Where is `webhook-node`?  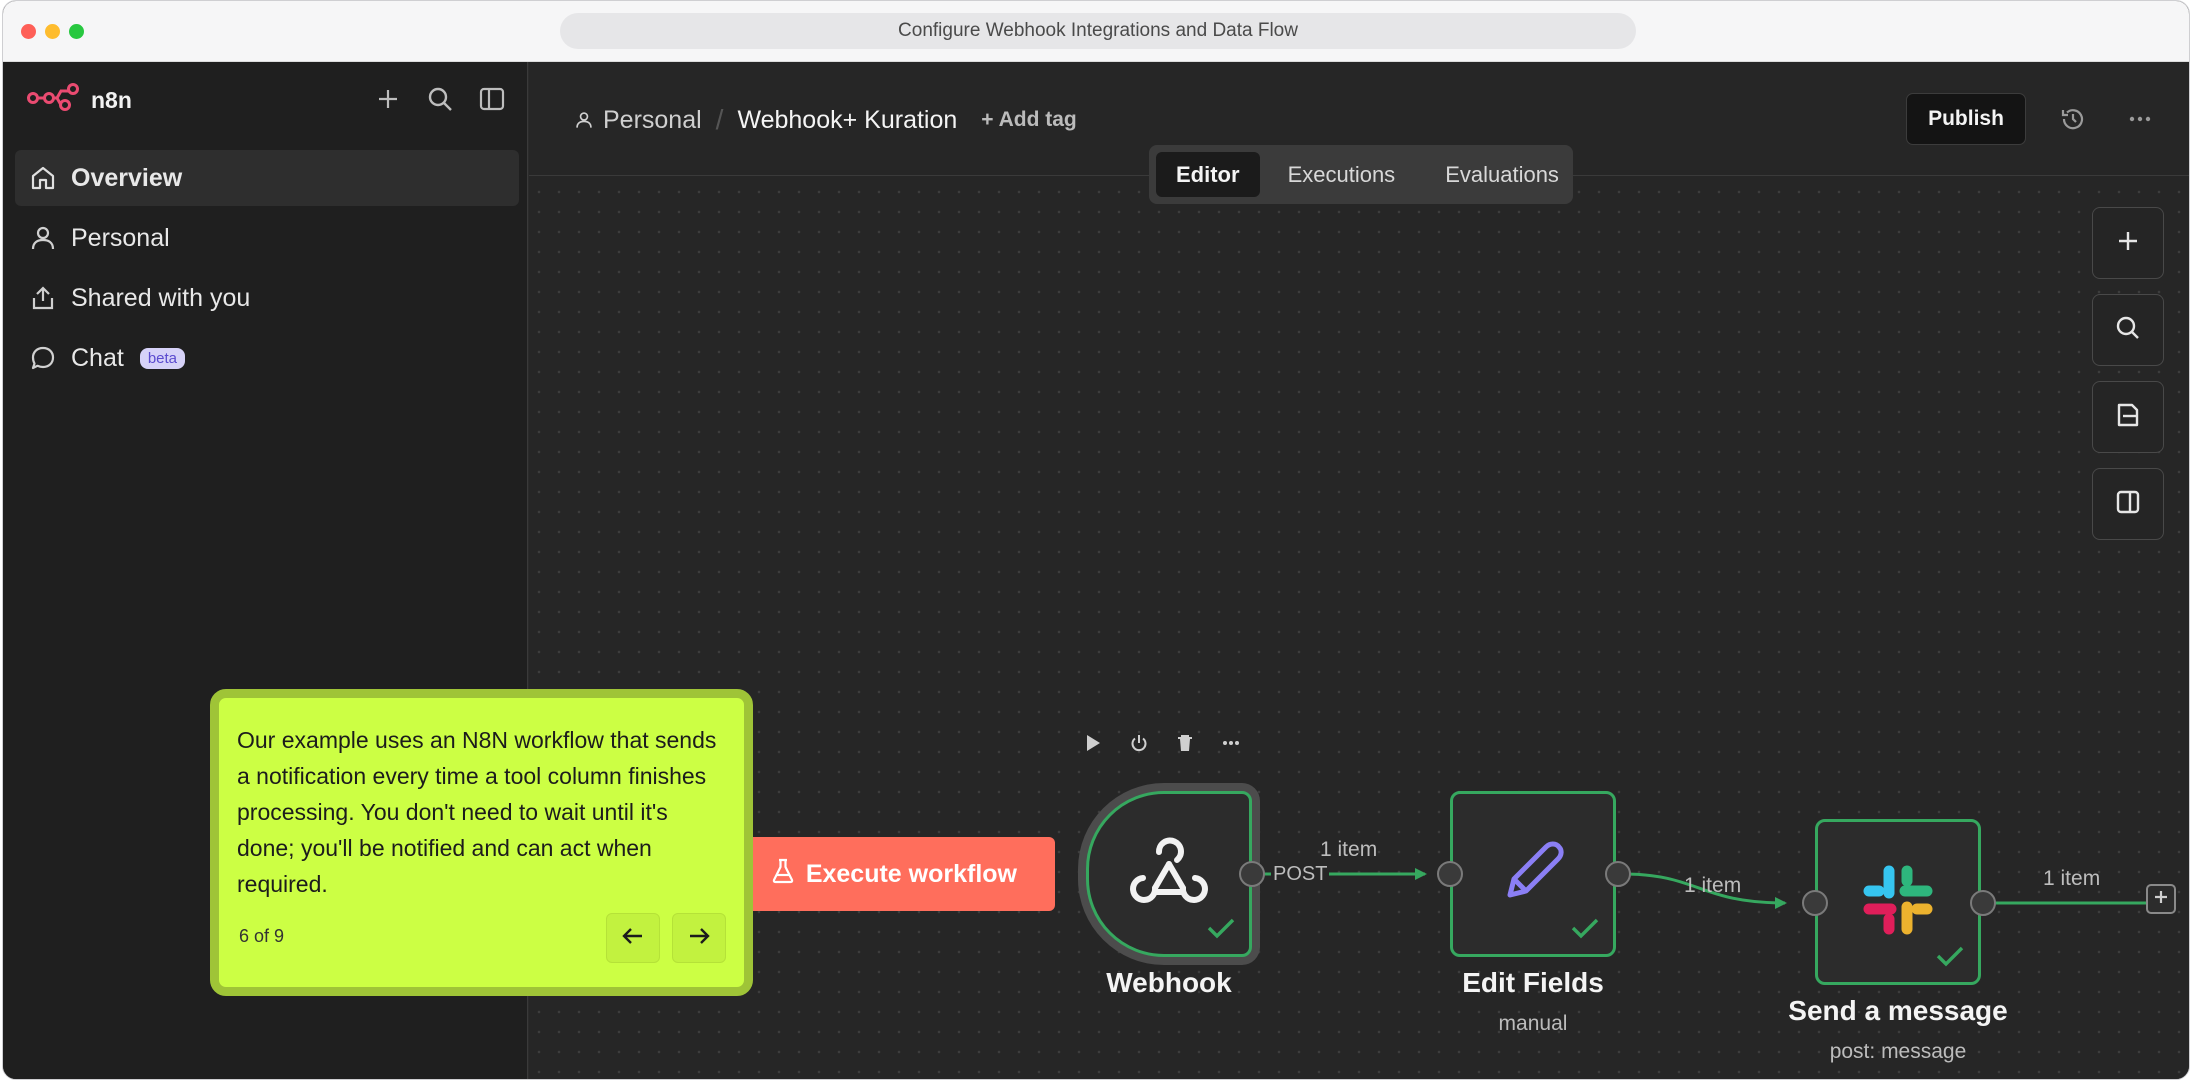 webhook-node is located at coordinates (1169, 874).